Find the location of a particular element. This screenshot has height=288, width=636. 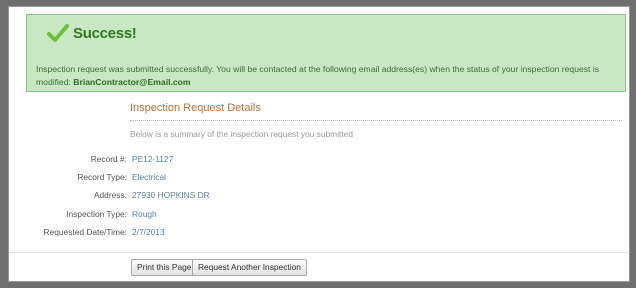

inspection-type-value: Rough is located at coordinates (144, 214).